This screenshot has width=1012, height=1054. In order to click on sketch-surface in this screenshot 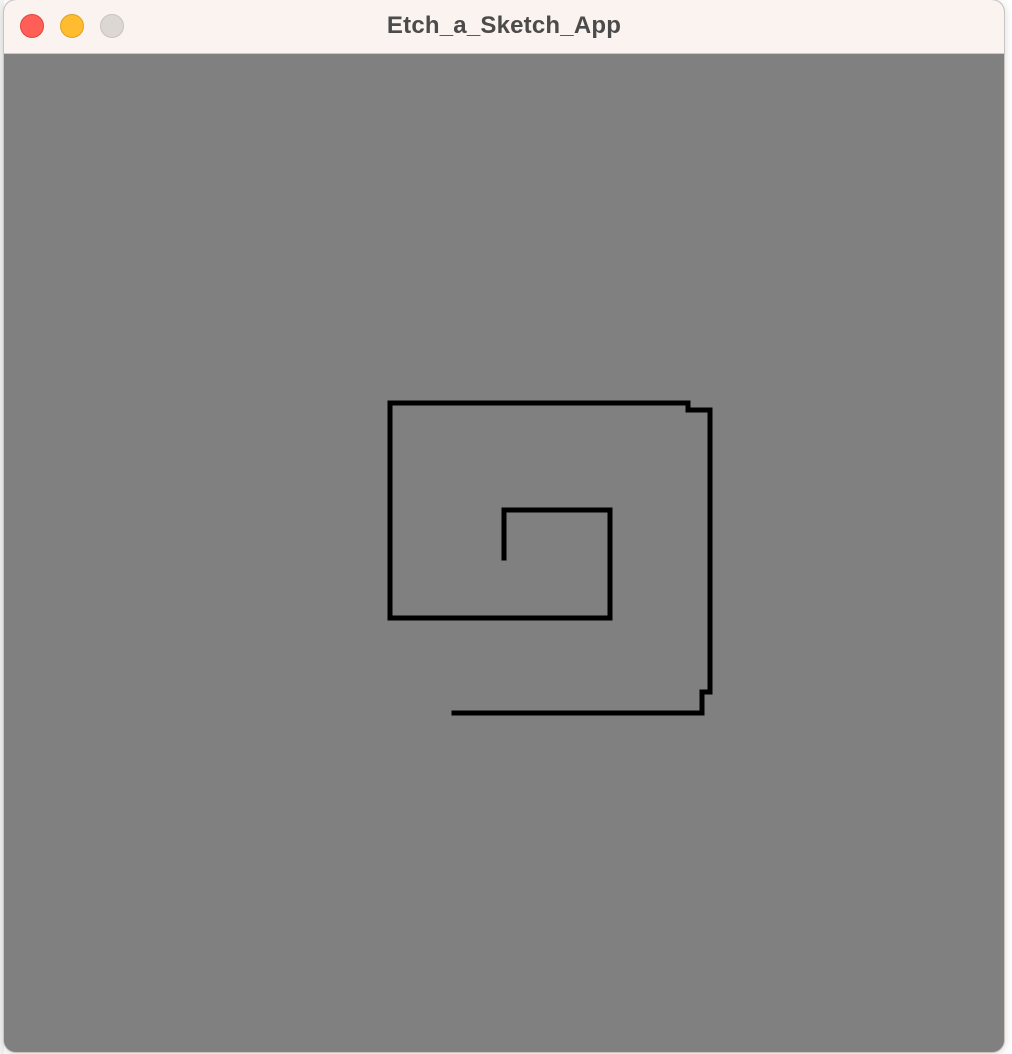, I will do `click(550, 558)`.